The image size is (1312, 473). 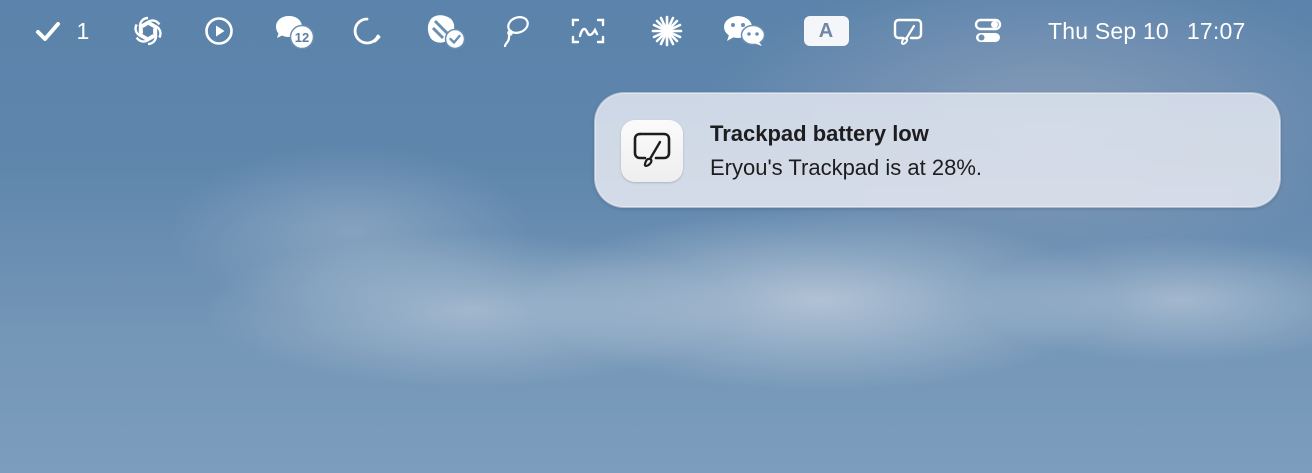 I want to click on control-center-item, so click(x=988, y=31).